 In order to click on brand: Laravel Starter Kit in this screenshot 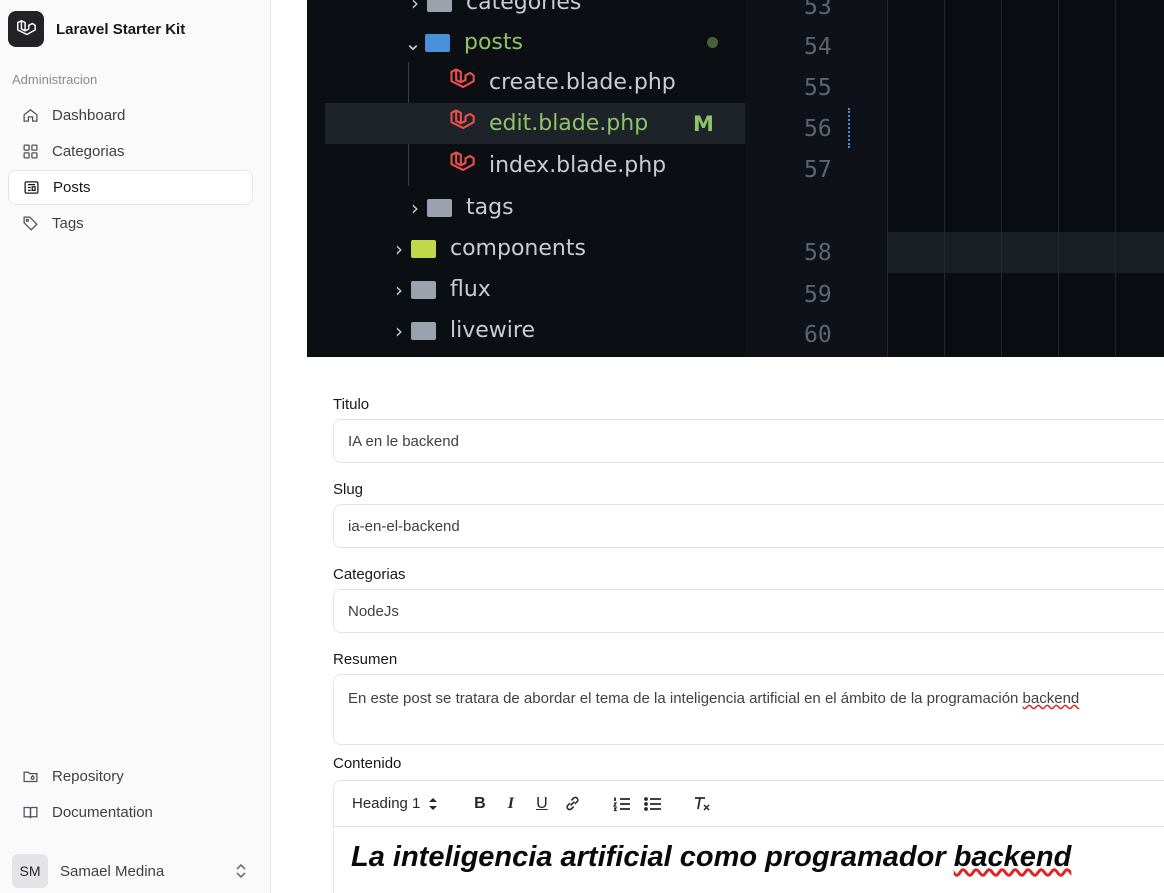, I will do `click(96, 29)`.